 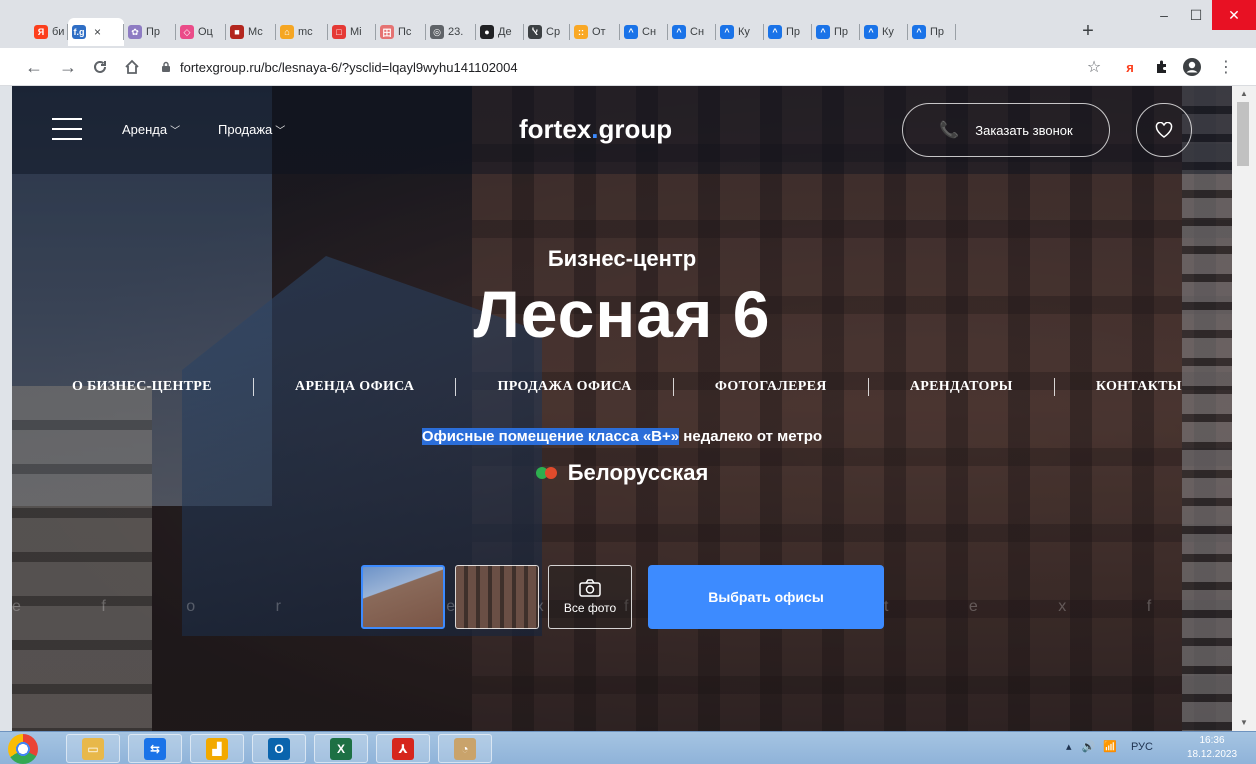 I want to click on excel-taskbar-button: X, so click(x=341, y=748).